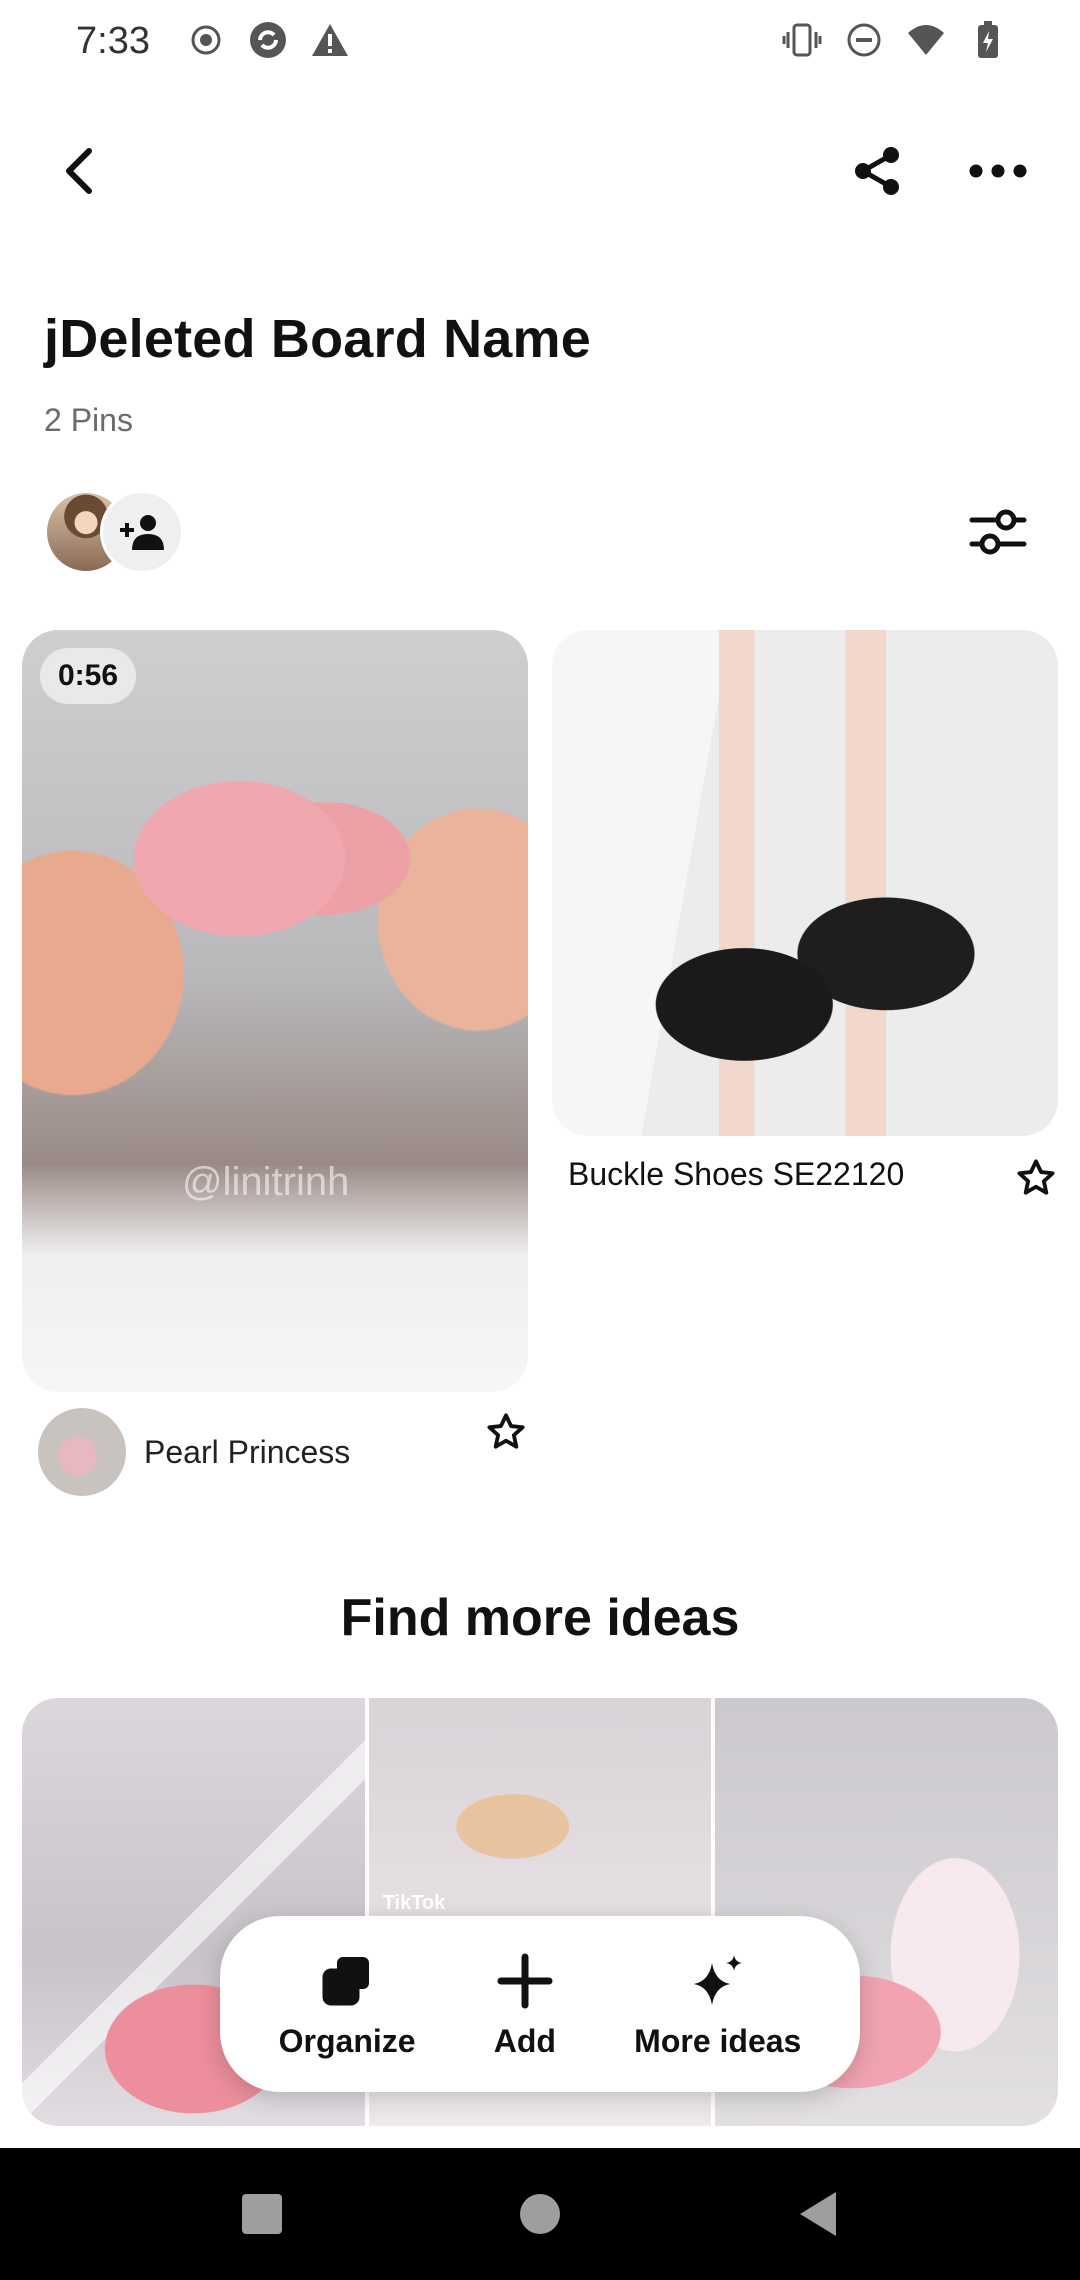 The width and height of the screenshot is (1080, 2280). Describe the element at coordinates (802, 40) in the screenshot. I see `vibrate-icon` at that location.